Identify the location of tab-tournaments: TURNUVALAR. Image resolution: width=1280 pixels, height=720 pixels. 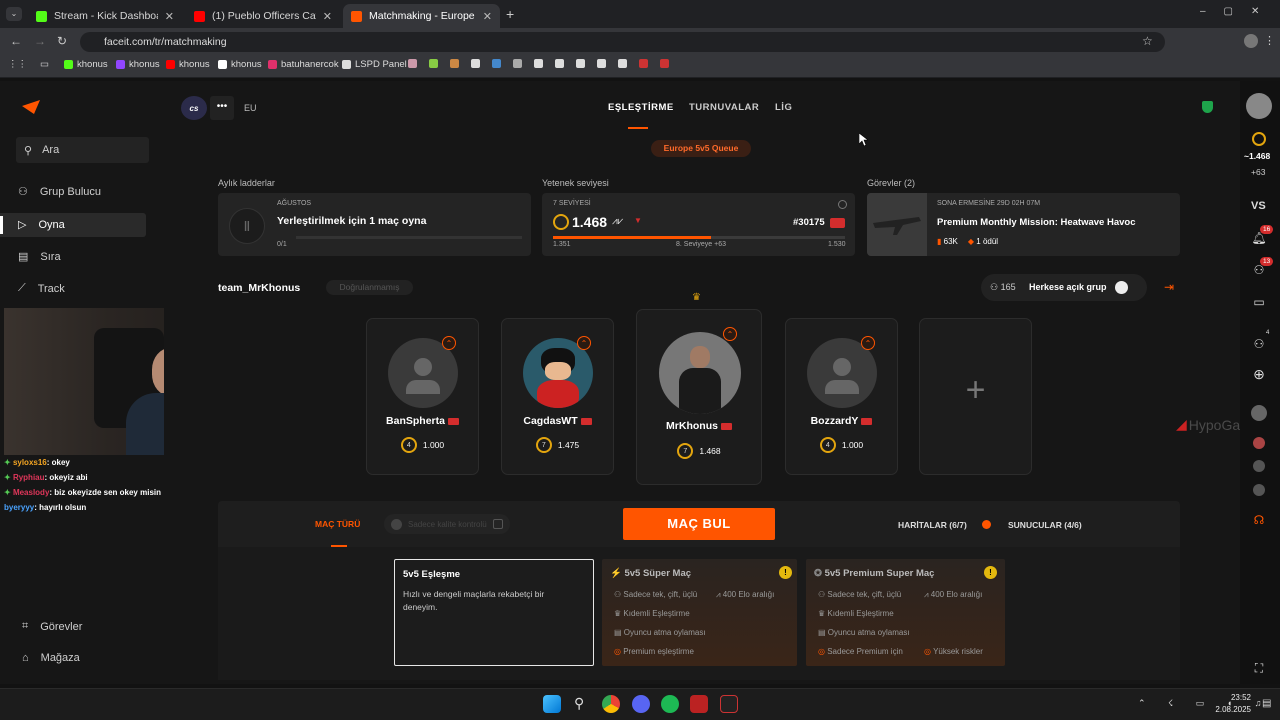
(724, 107).